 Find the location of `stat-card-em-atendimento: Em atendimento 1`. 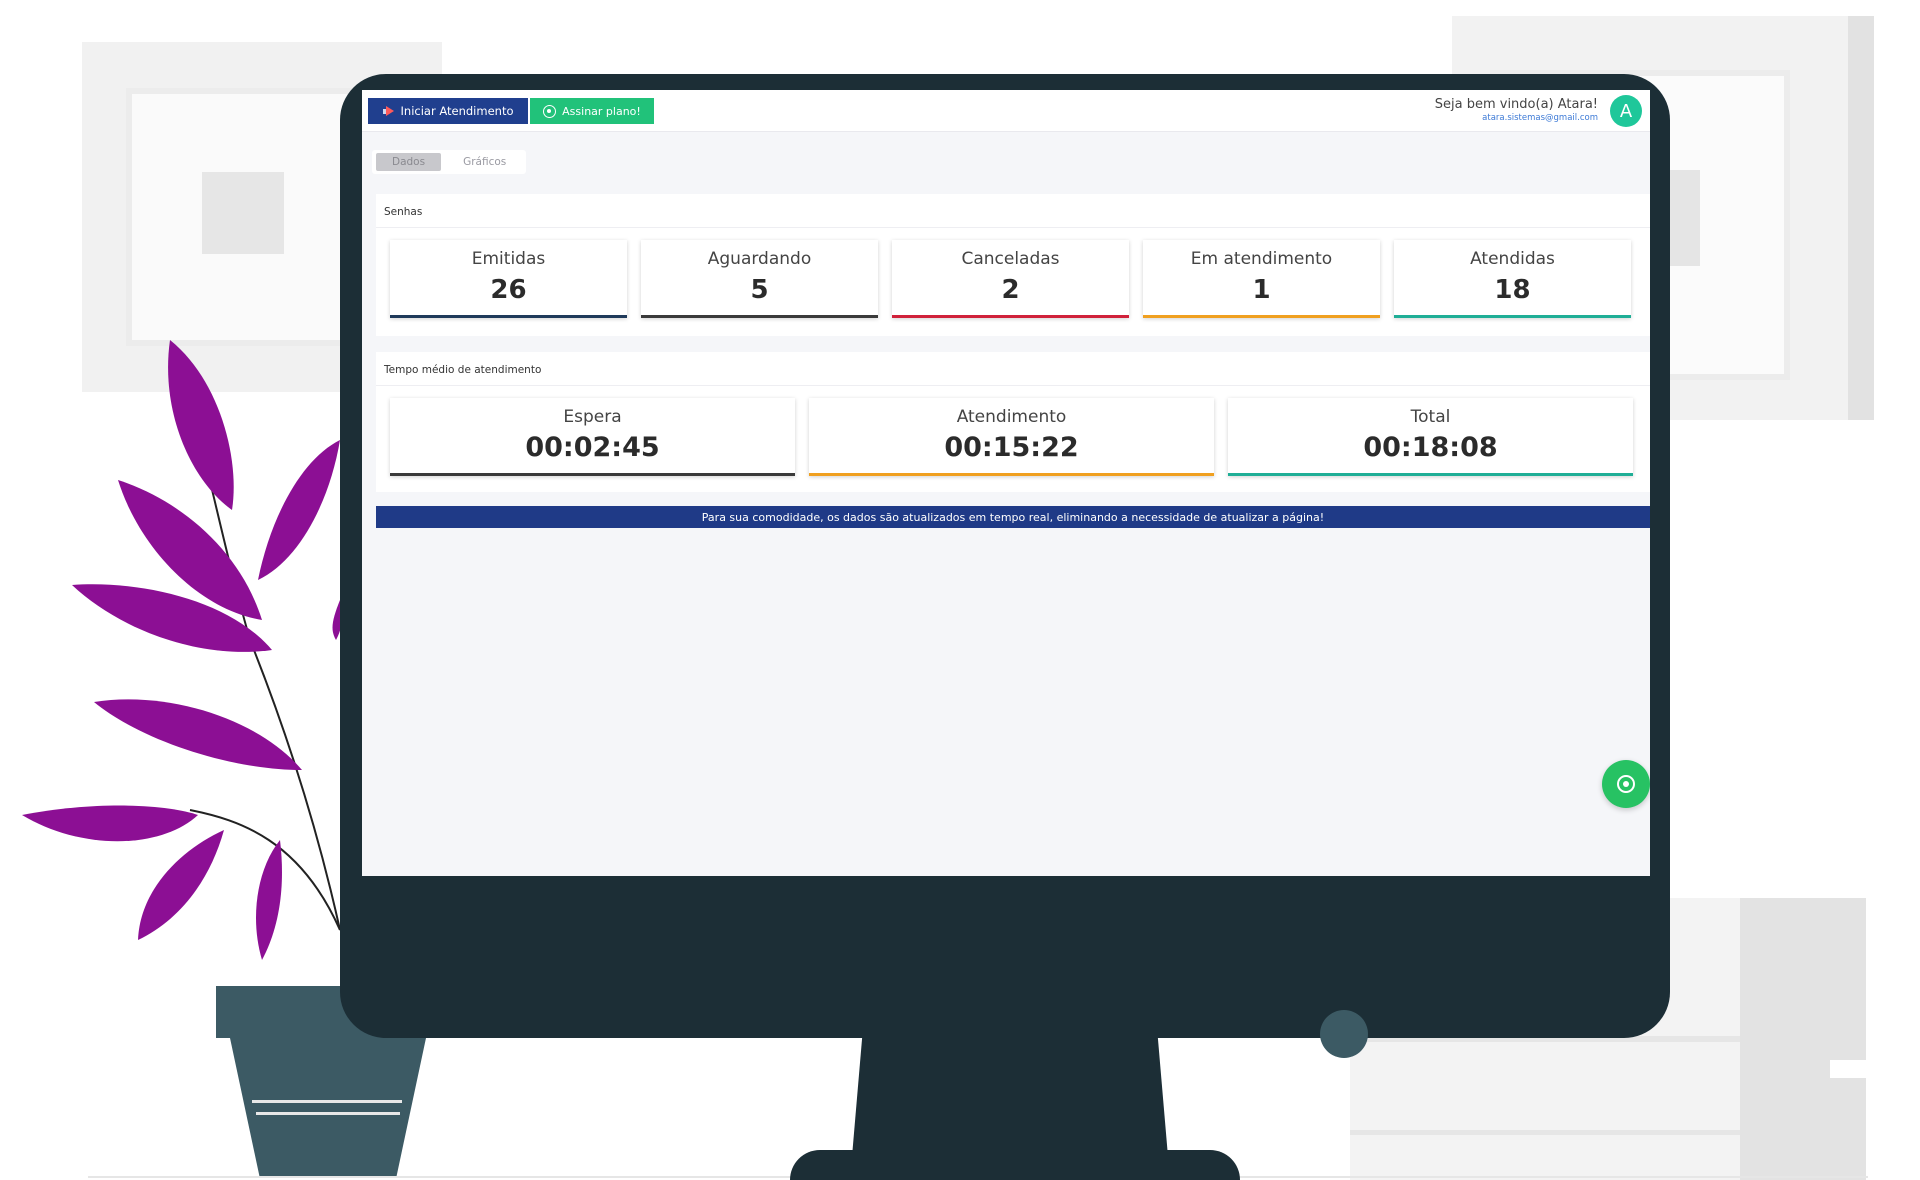

stat-card-em-atendimento: Em atendimento 1 is located at coordinates (1261, 279).